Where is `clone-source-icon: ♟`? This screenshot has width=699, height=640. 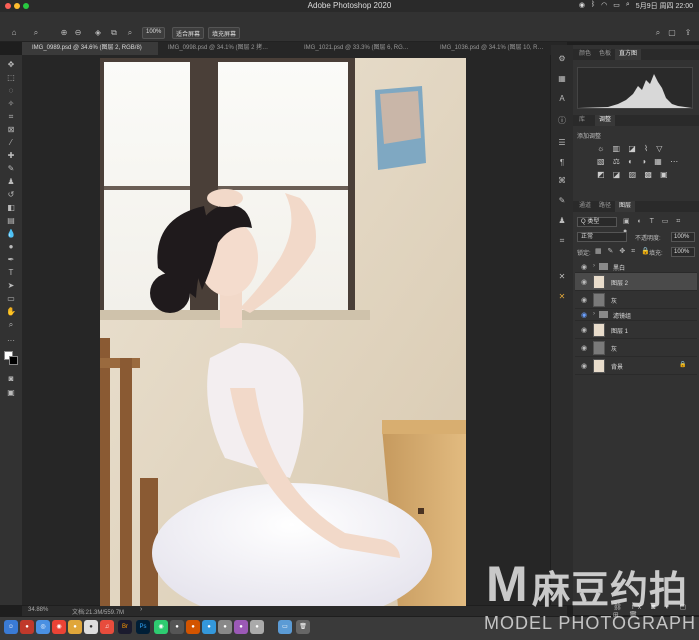
clone-source-icon: ♟ is located at coordinates (562, 221).